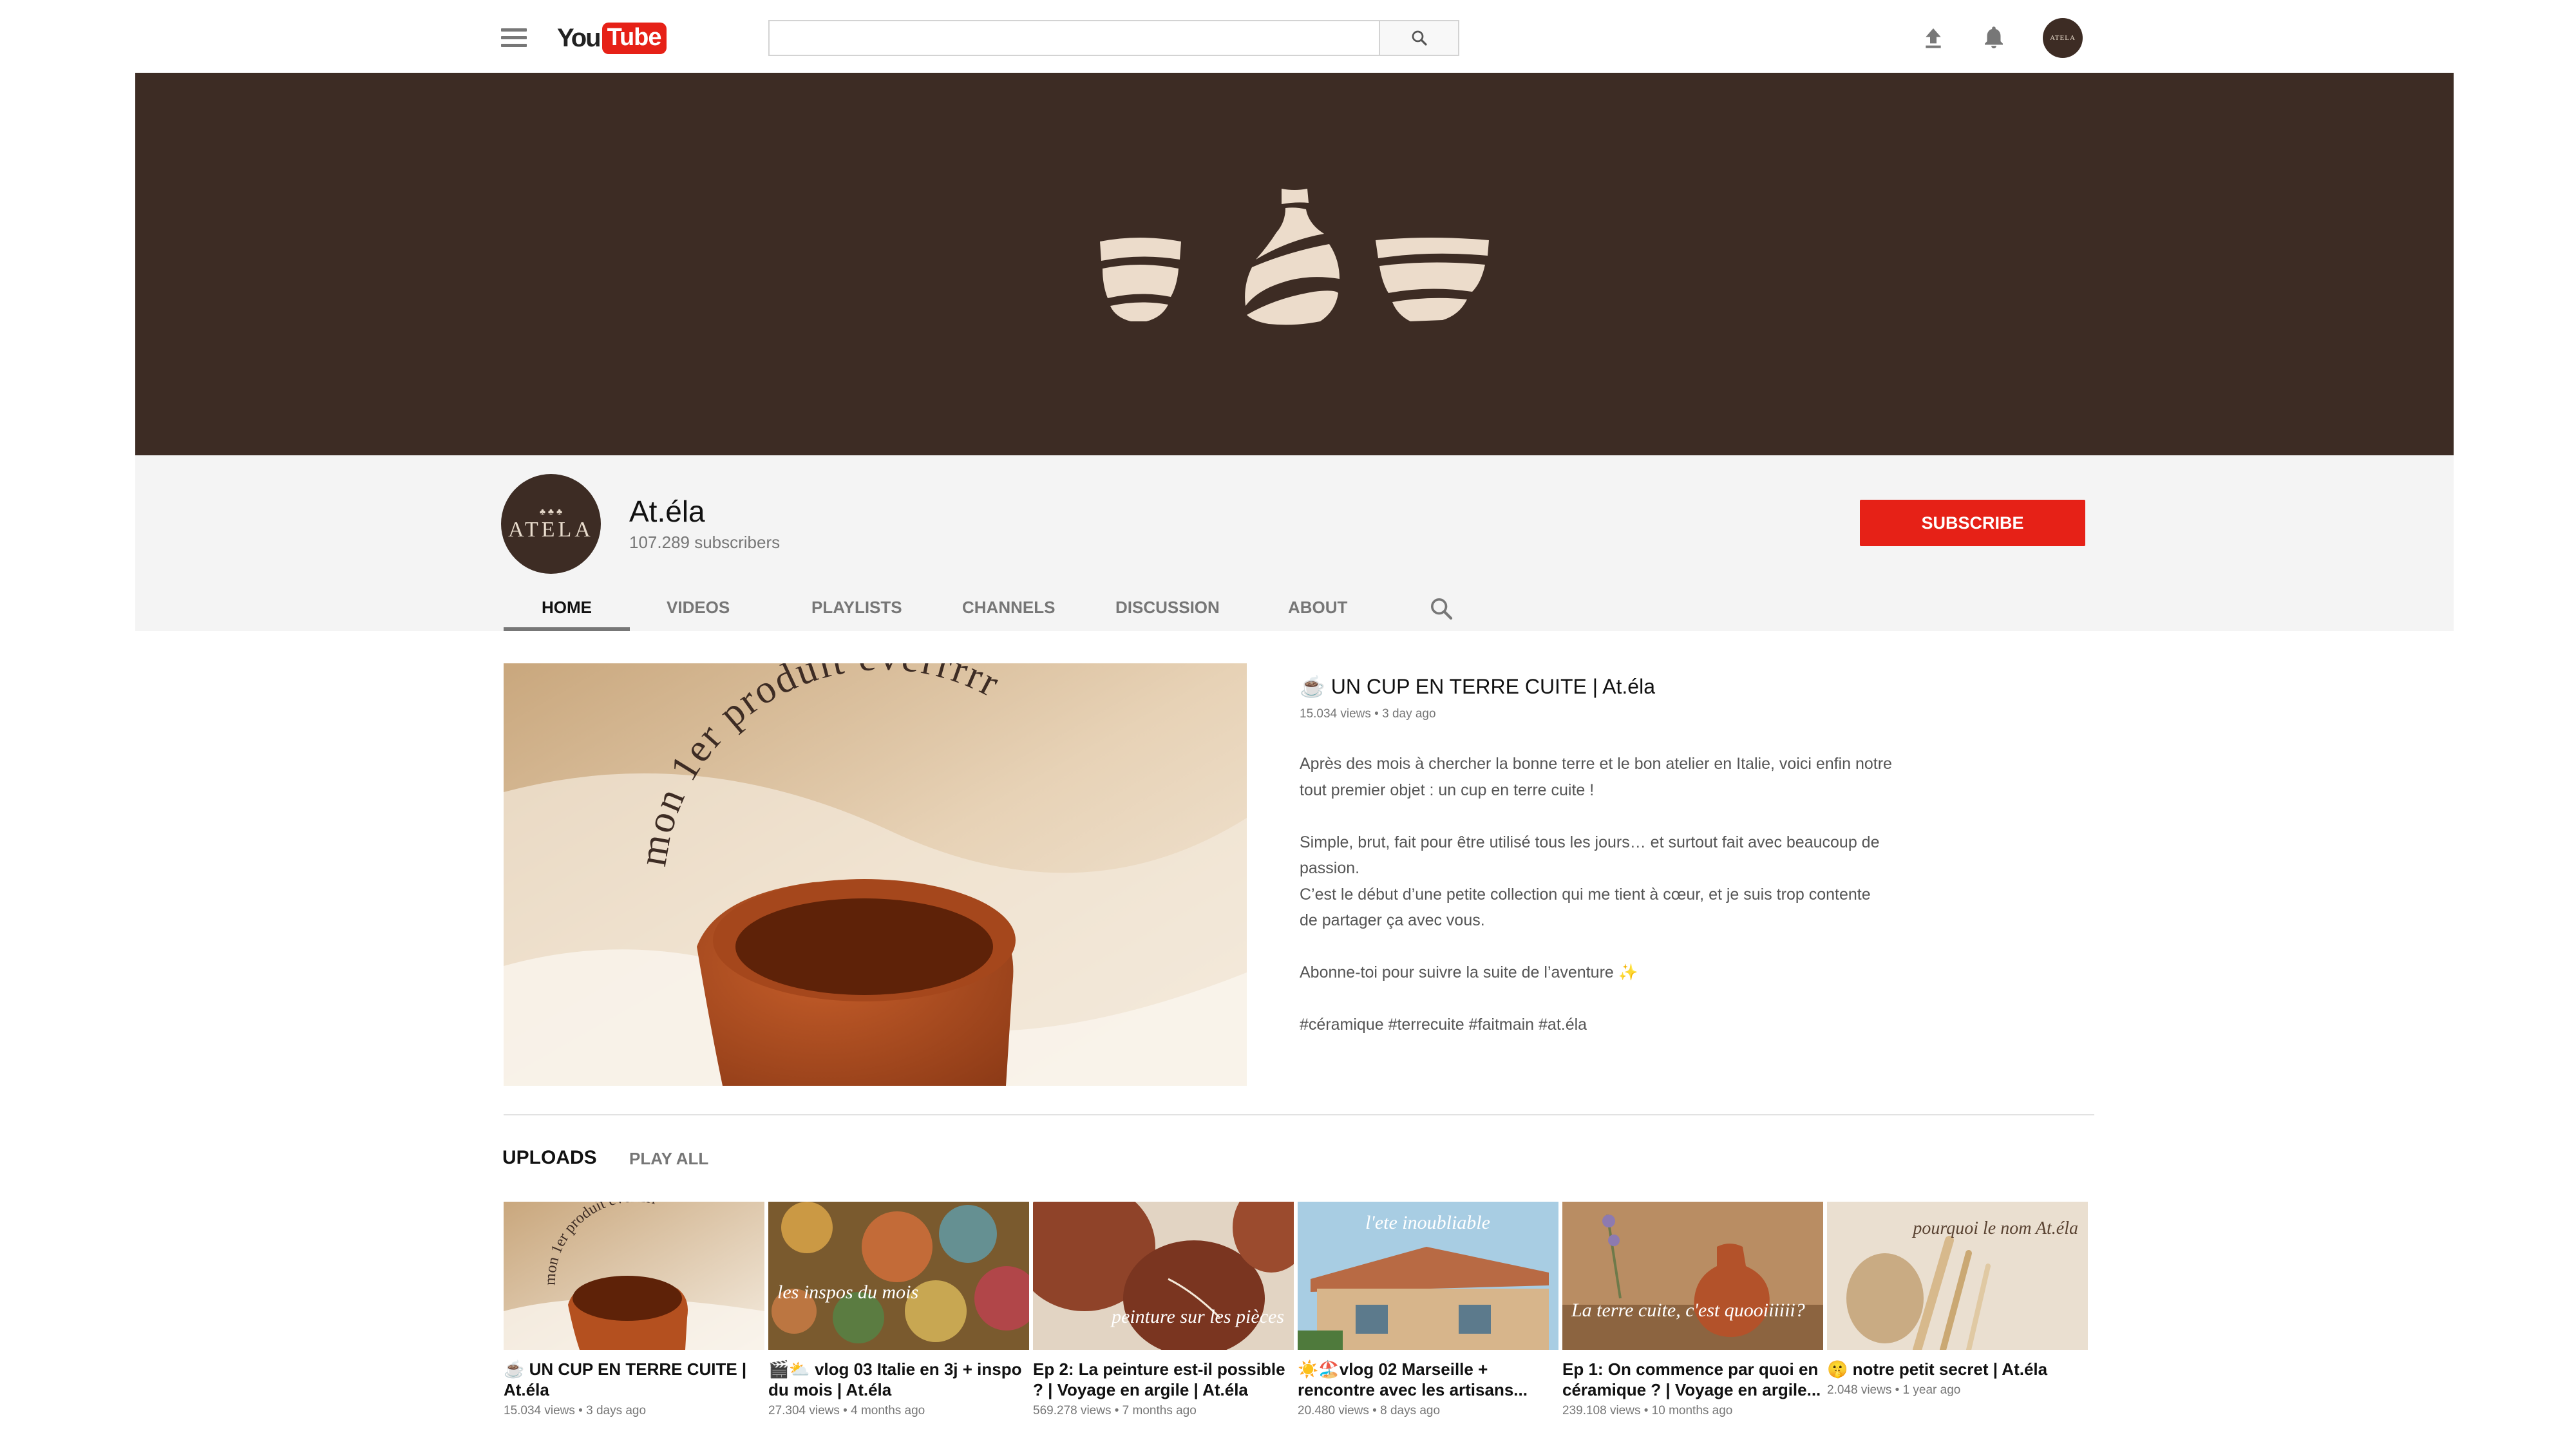 Image resolution: width=2576 pixels, height=1449 pixels. What do you see at coordinates (1441, 608) in the screenshot?
I see `channel-search-icon` at bounding box center [1441, 608].